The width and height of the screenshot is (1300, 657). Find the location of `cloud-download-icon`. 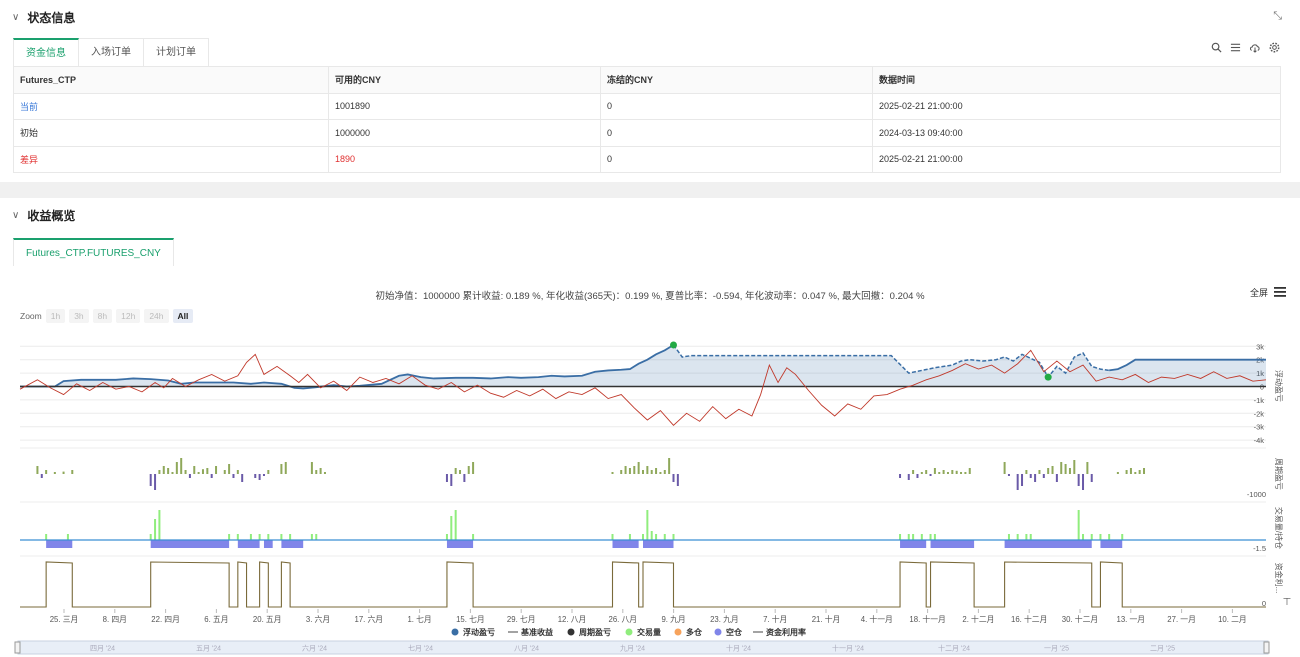

cloud-download-icon is located at coordinates (1255, 49).